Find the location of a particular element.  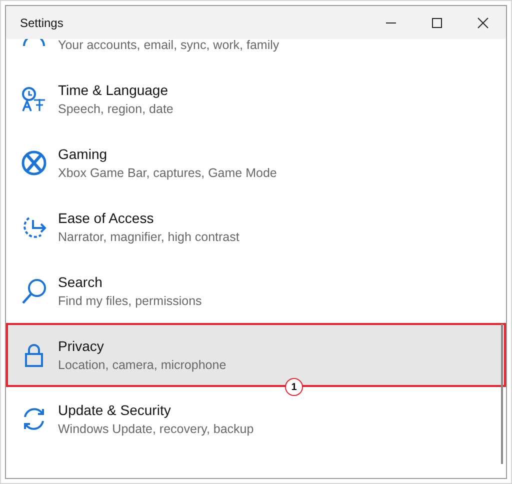

item-subtitle: Windows Update, recovery, backup is located at coordinates (156, 429).